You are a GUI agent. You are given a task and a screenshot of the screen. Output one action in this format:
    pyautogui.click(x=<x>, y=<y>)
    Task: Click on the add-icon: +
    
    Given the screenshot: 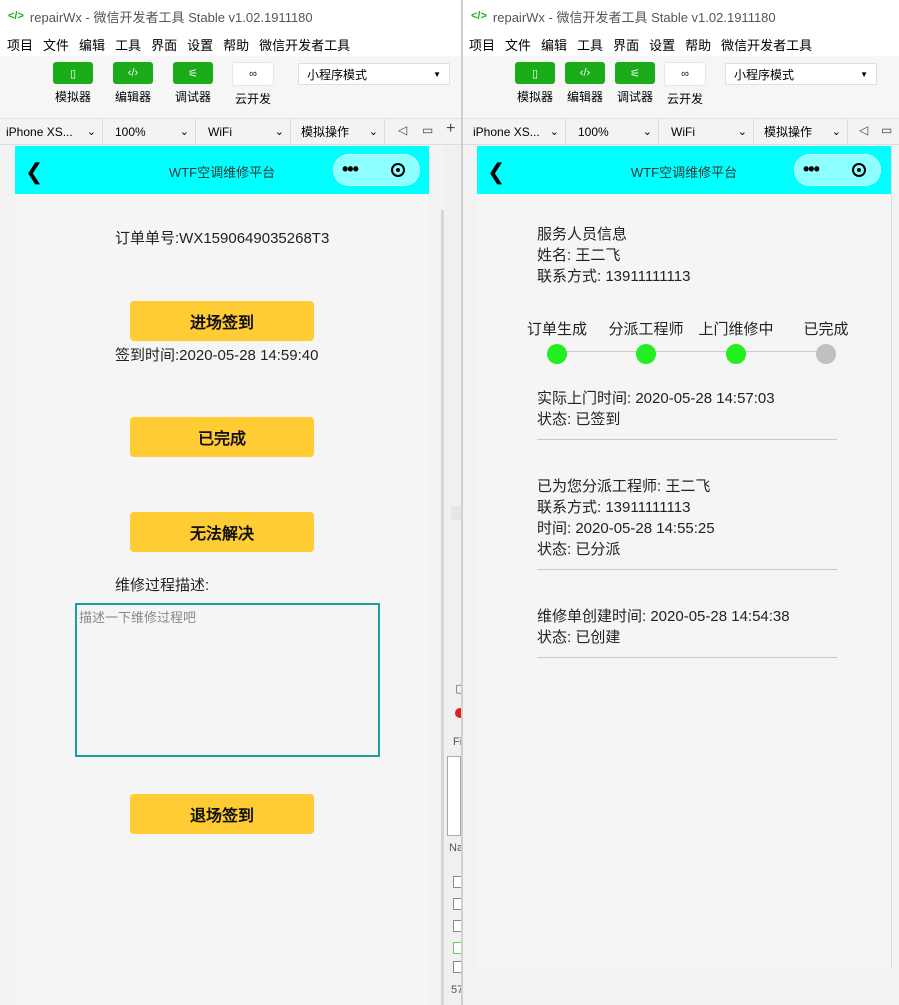 What is the action you would take?
    pyautogui.click(x=450, y=129)
    